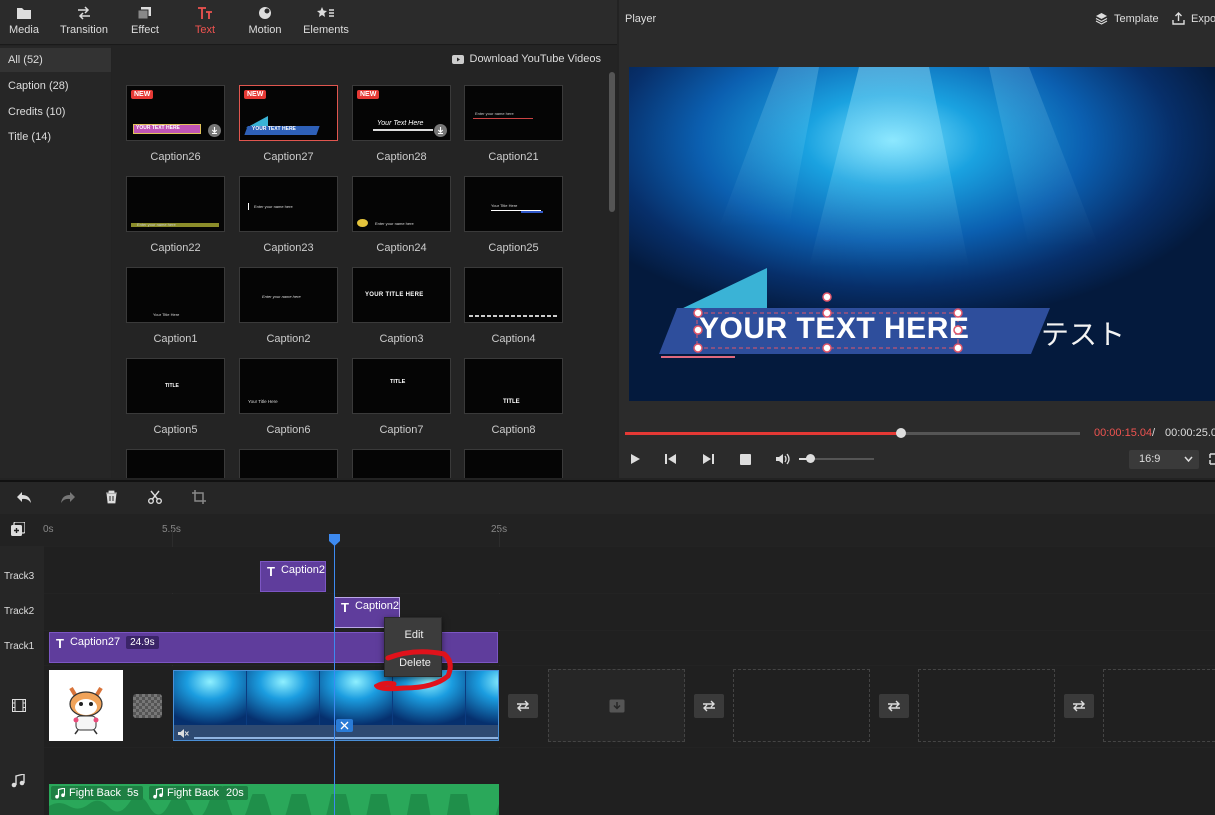  Describe the element at coordinates (145, 30) in the screenshot. I see `tab-effect-label: Effect` at that location.